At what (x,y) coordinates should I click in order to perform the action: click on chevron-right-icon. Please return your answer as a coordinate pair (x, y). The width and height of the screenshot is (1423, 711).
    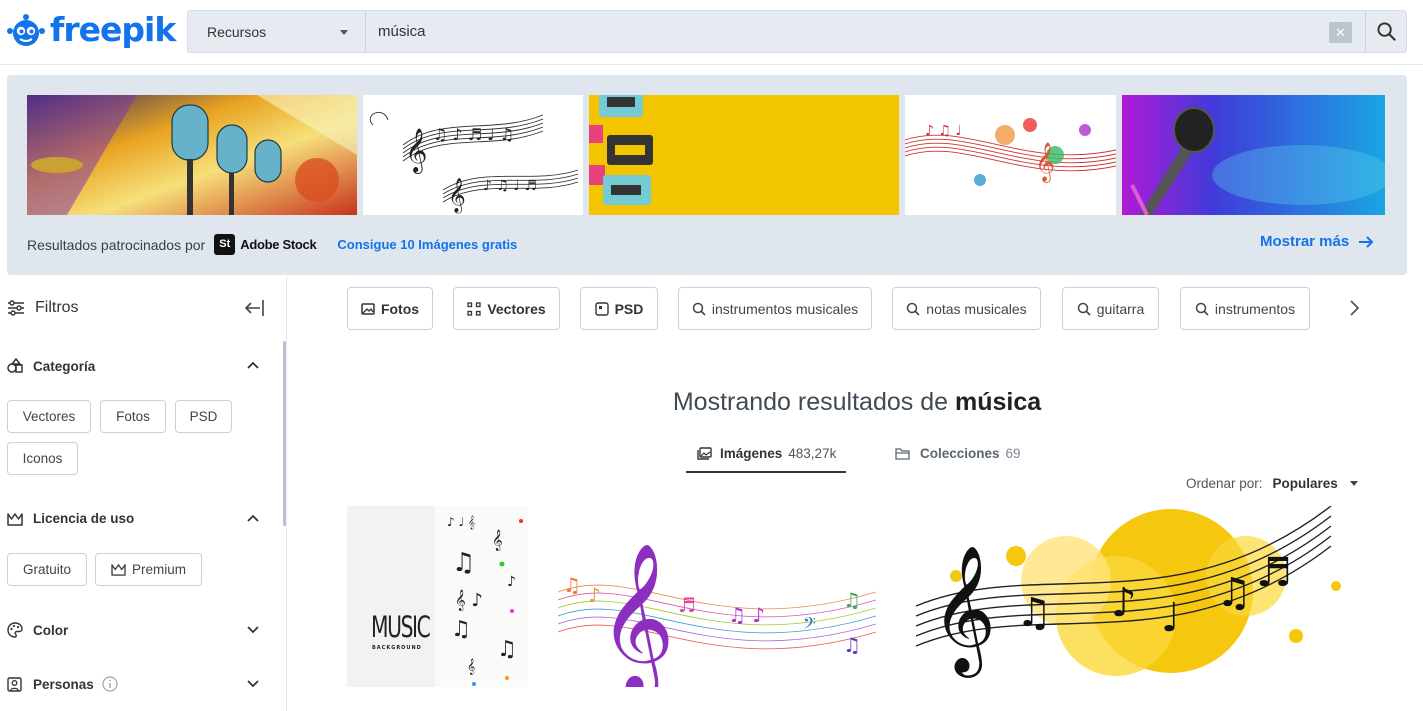
    Looking at the image, I should click on (1354, 308).